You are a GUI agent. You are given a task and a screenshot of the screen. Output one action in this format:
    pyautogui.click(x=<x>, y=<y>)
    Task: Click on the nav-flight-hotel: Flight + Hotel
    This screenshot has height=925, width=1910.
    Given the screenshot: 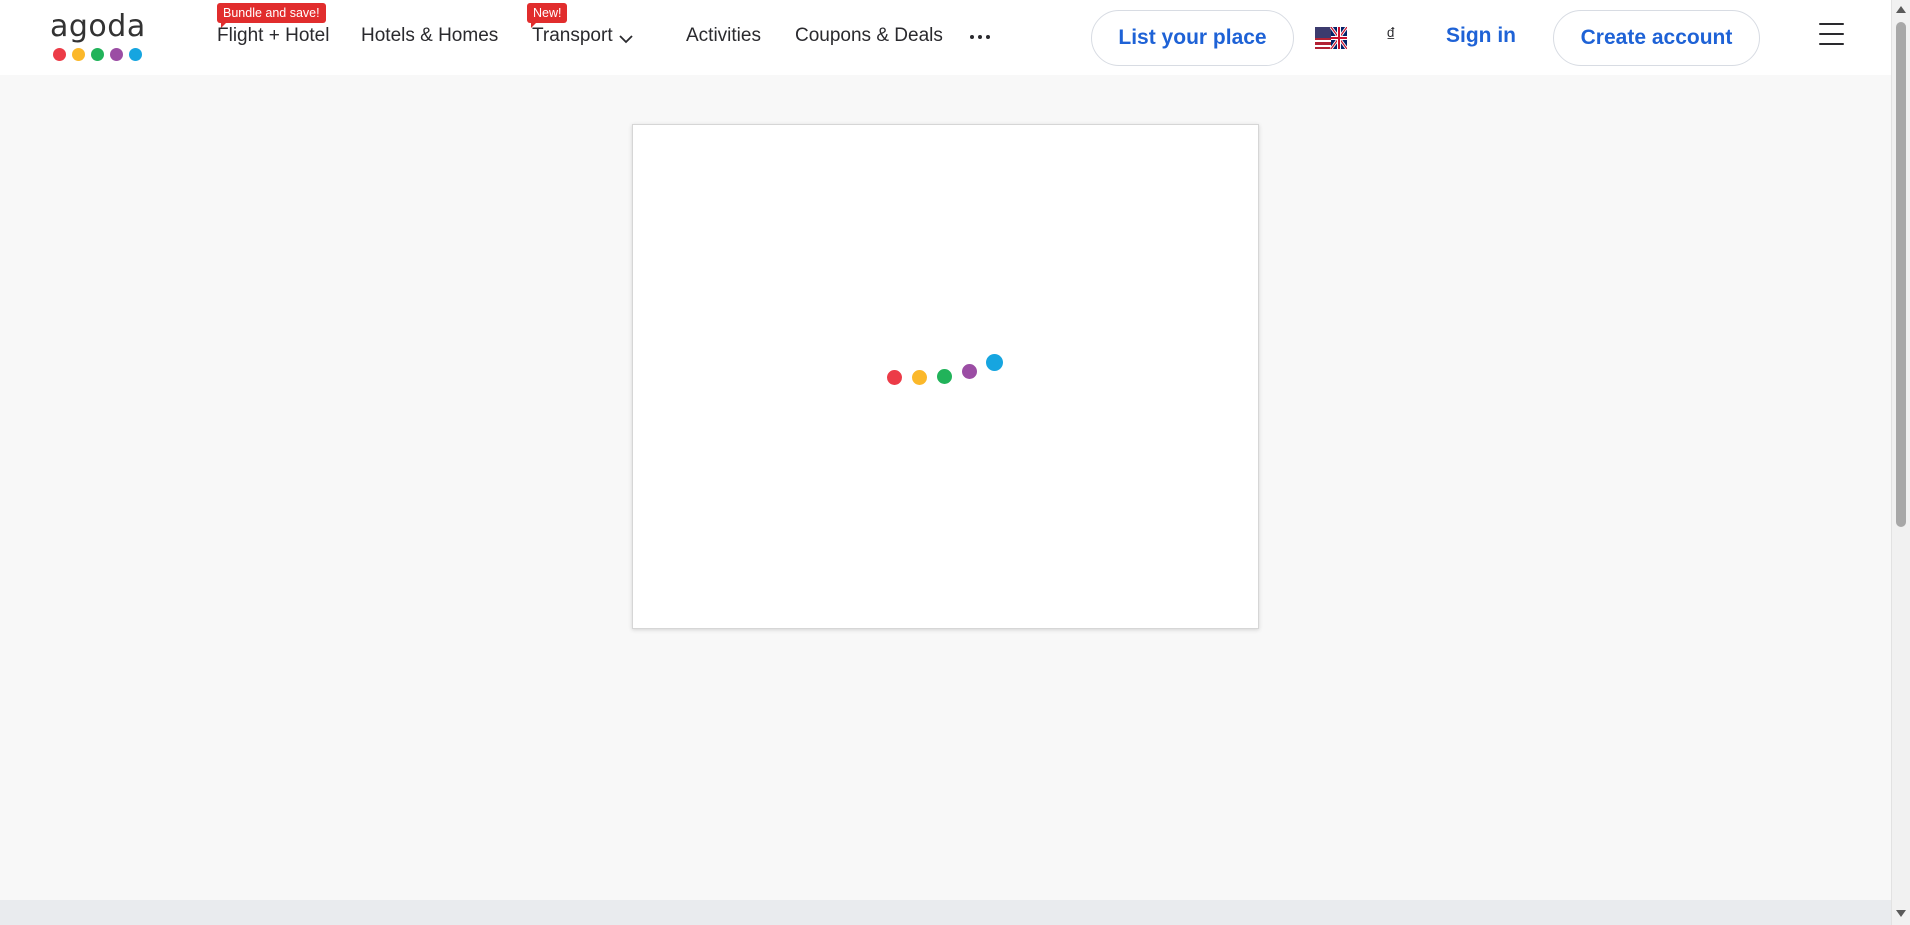 What is the action you would take?
    pyautogui.click(x=273, y=36)
    